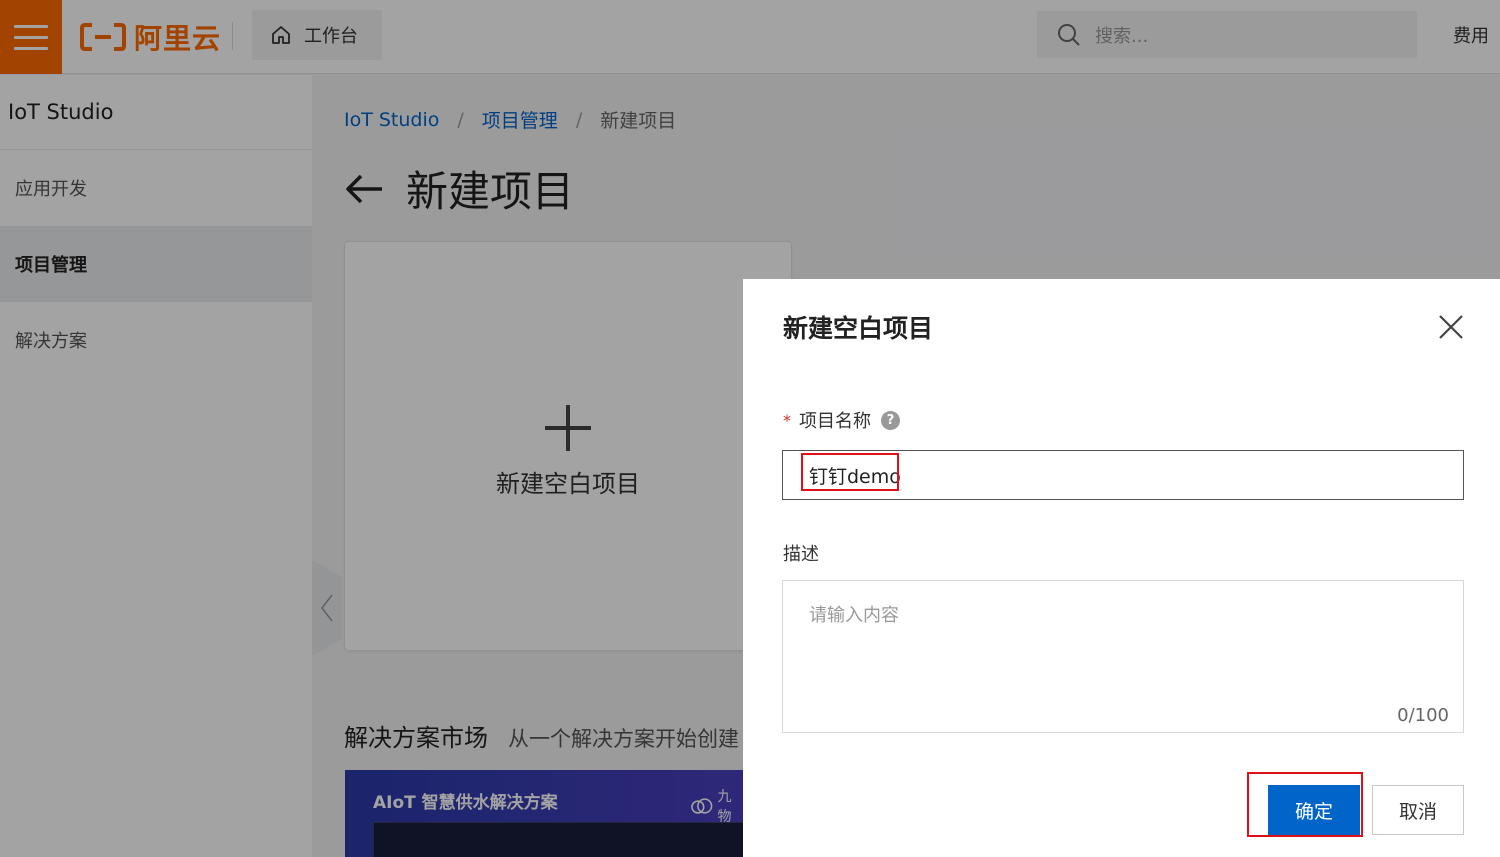 This screenshot has width=1500, height=857. Describe the element at coordinates (1314, 810) in the screenshot. I see `confirm-button: 确定` at that location.